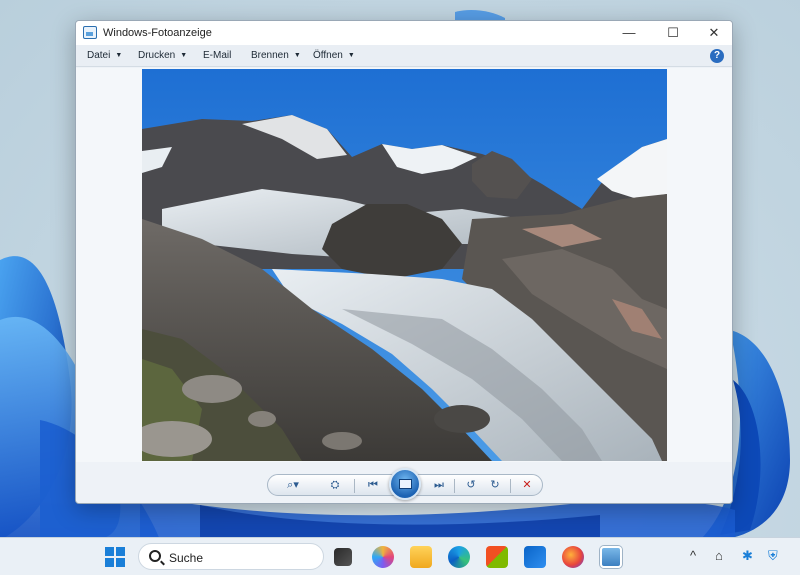 The height and width of the screenshot is (575, 800). I want to click on tray-device-icon: ⌂, so click(719, 555).